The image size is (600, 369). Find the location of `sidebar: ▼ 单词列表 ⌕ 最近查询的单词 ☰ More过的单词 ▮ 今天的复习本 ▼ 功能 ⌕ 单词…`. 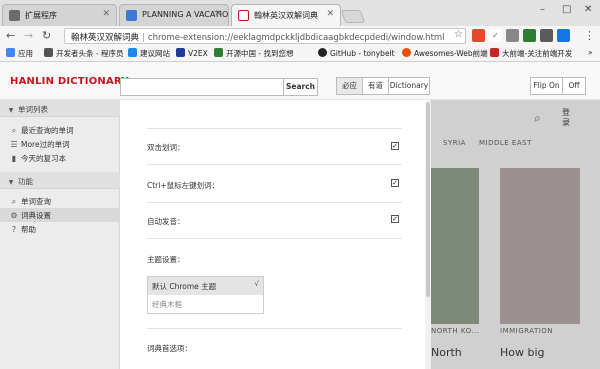

sidebar: ▼ 单词列表 ⌕ 最近查询的单词 ☰ More过的单词 ▮ 今天的复习本 ▼ 功能 ⌕ 单词… is located at coordinates (60, 234).